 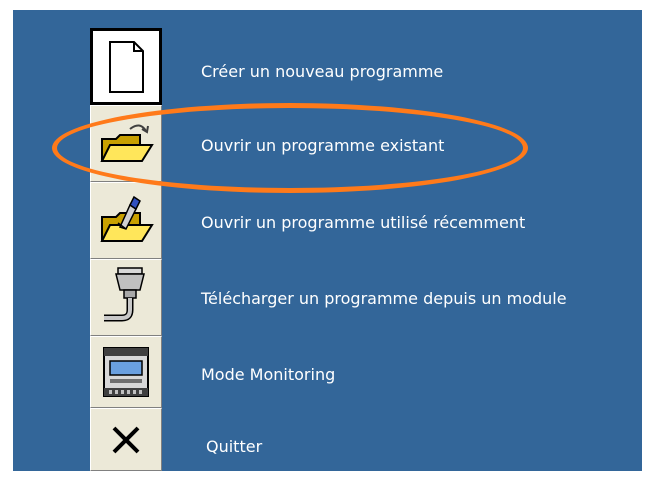 I want to click on new-document-icon, so click(x=126, y=66).